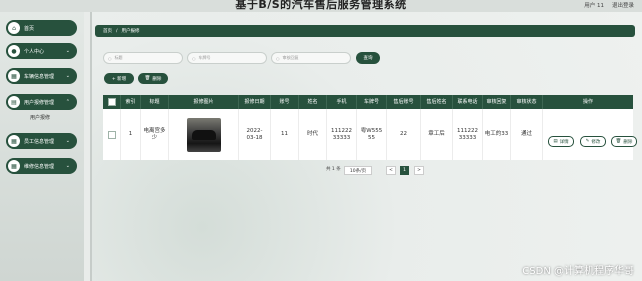 The height and width of the screenshot is (281, 642). What do you see at coordinates (40, 117) in the screenshot?
I see `sidebar-subitem-repair: 用户报修` at bounding box center [40, 117].